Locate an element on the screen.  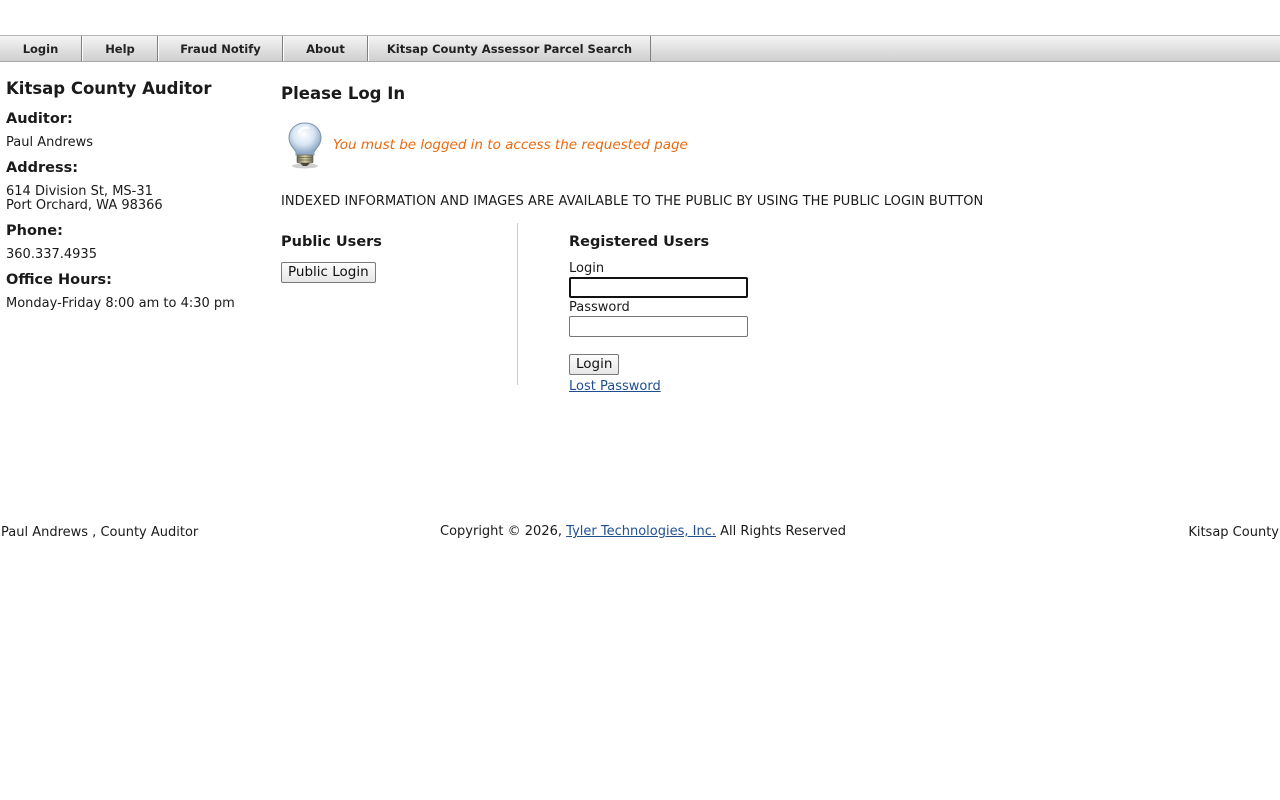
top-spacer is located at coordinates (640, 17).